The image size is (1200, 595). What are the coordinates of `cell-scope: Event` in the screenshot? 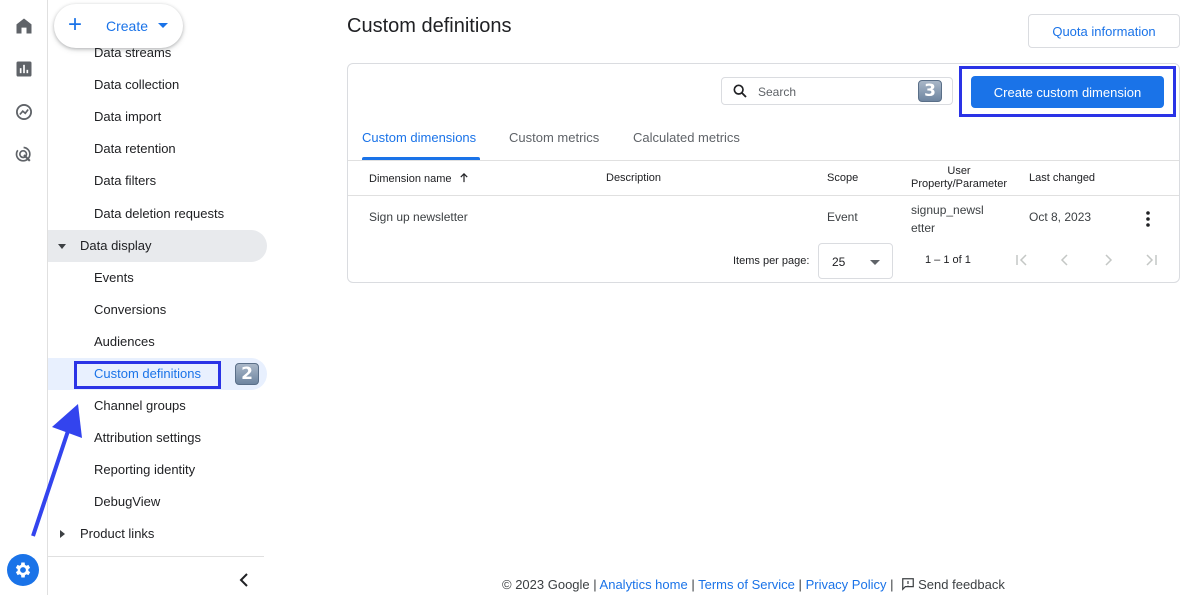 It's located at (842, 217).